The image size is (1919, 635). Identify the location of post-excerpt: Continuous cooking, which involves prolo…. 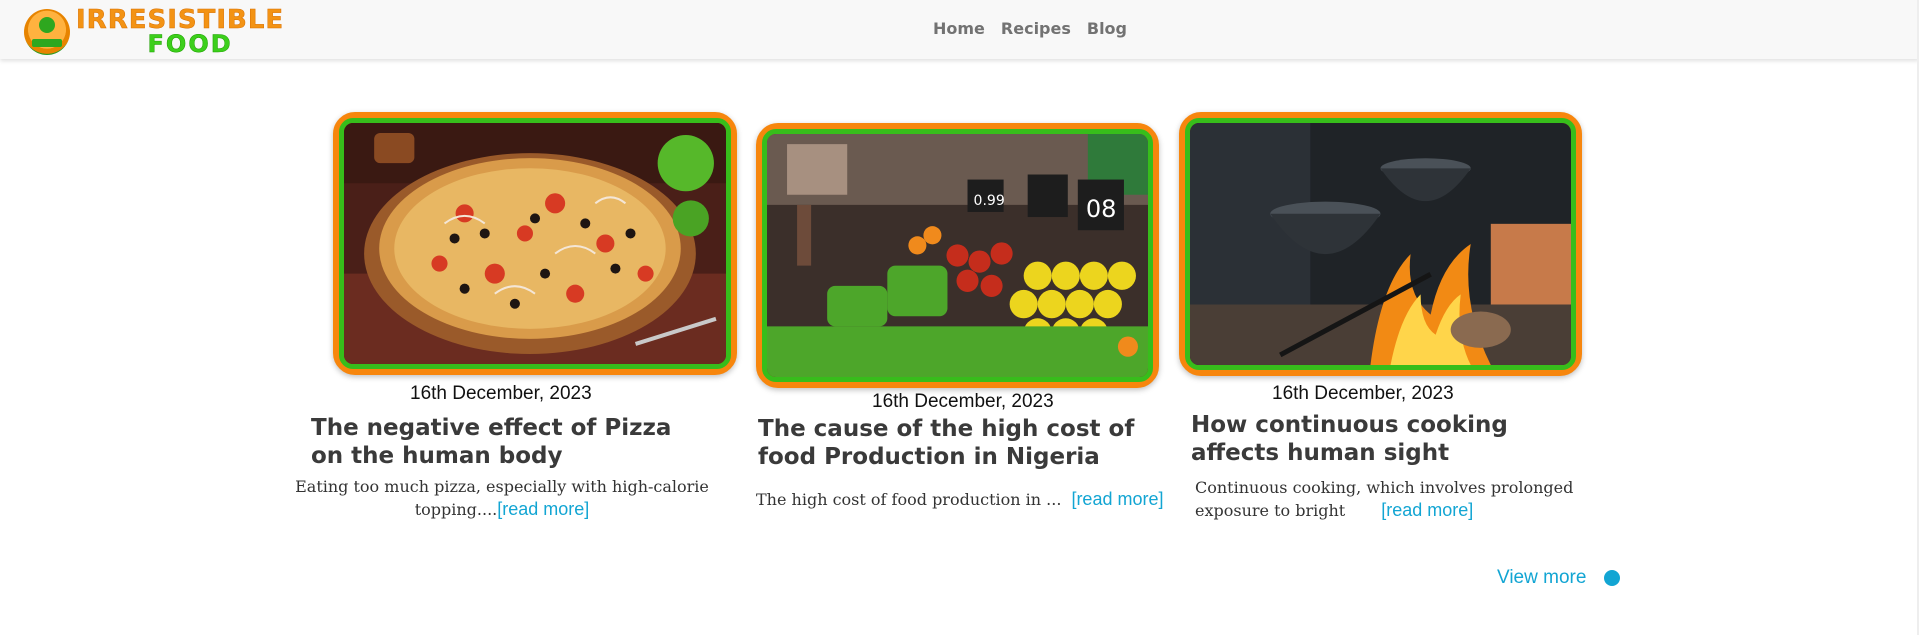
(1395, 499).